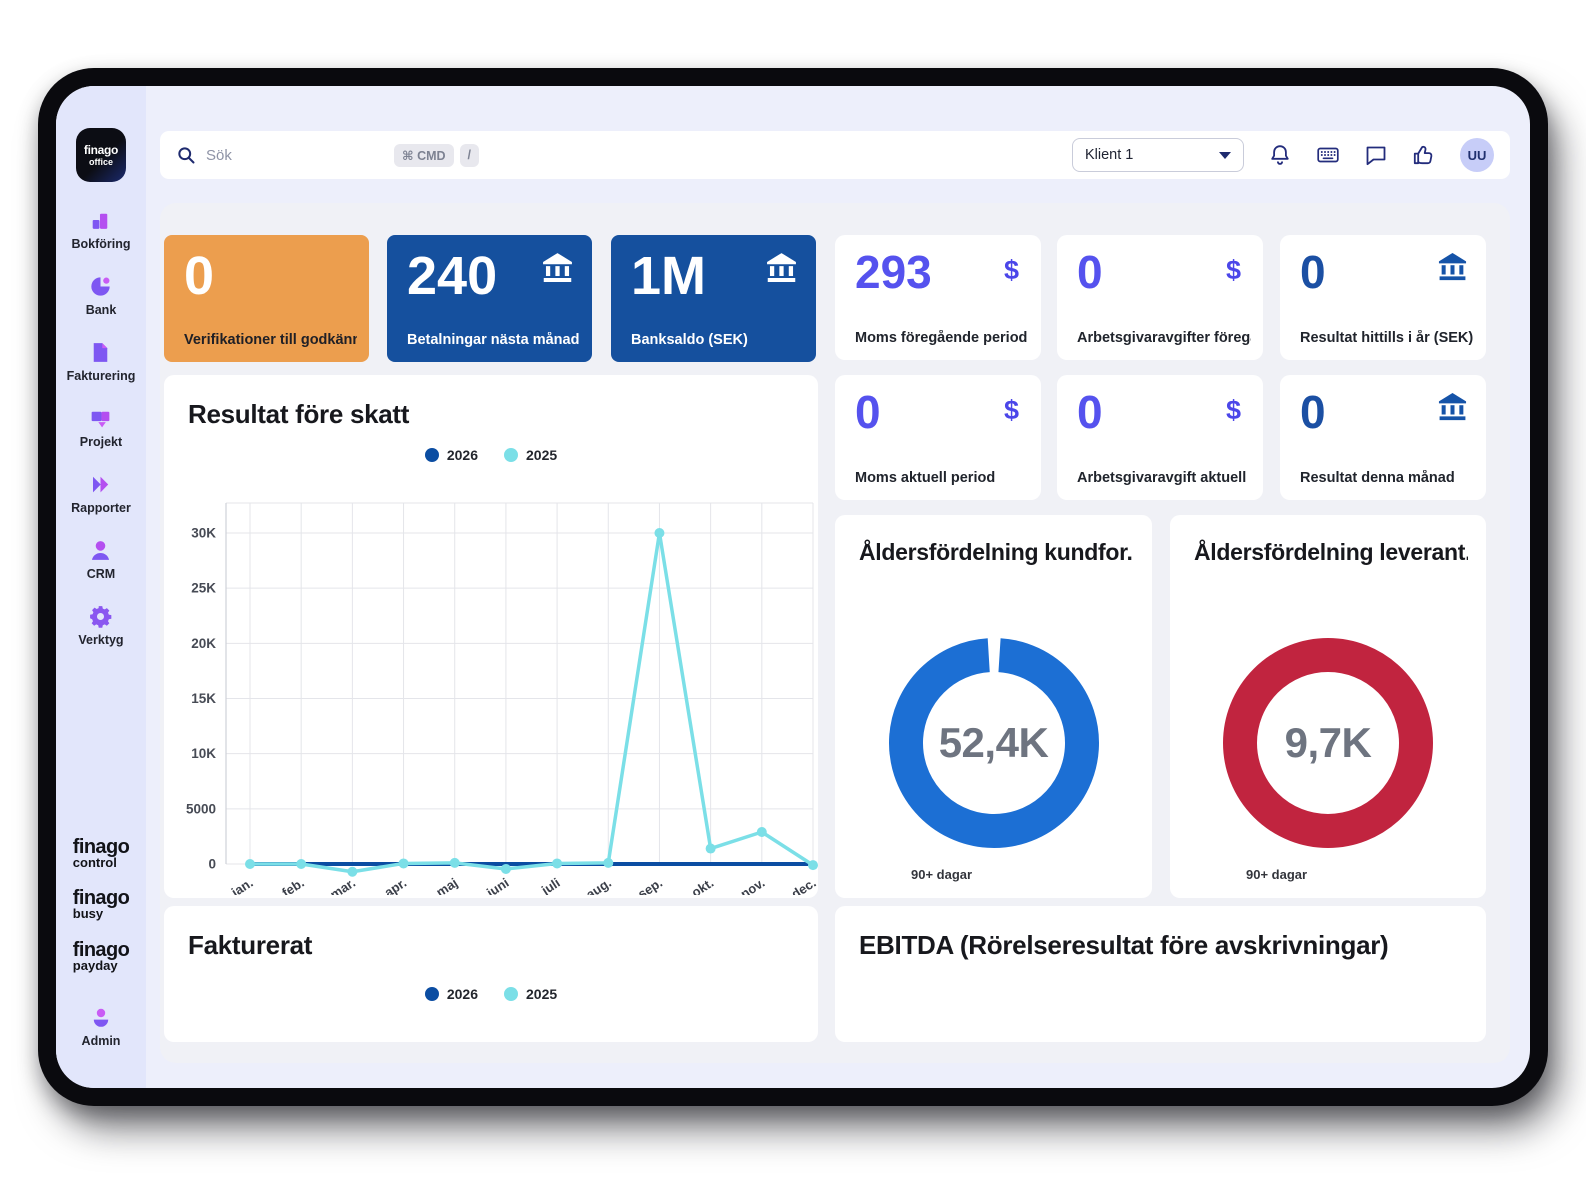 The width and height of the screenshot is (1586, 1200). I want to click on sidebar-brands: finago control finago busy finago payday, so click(101, 904).